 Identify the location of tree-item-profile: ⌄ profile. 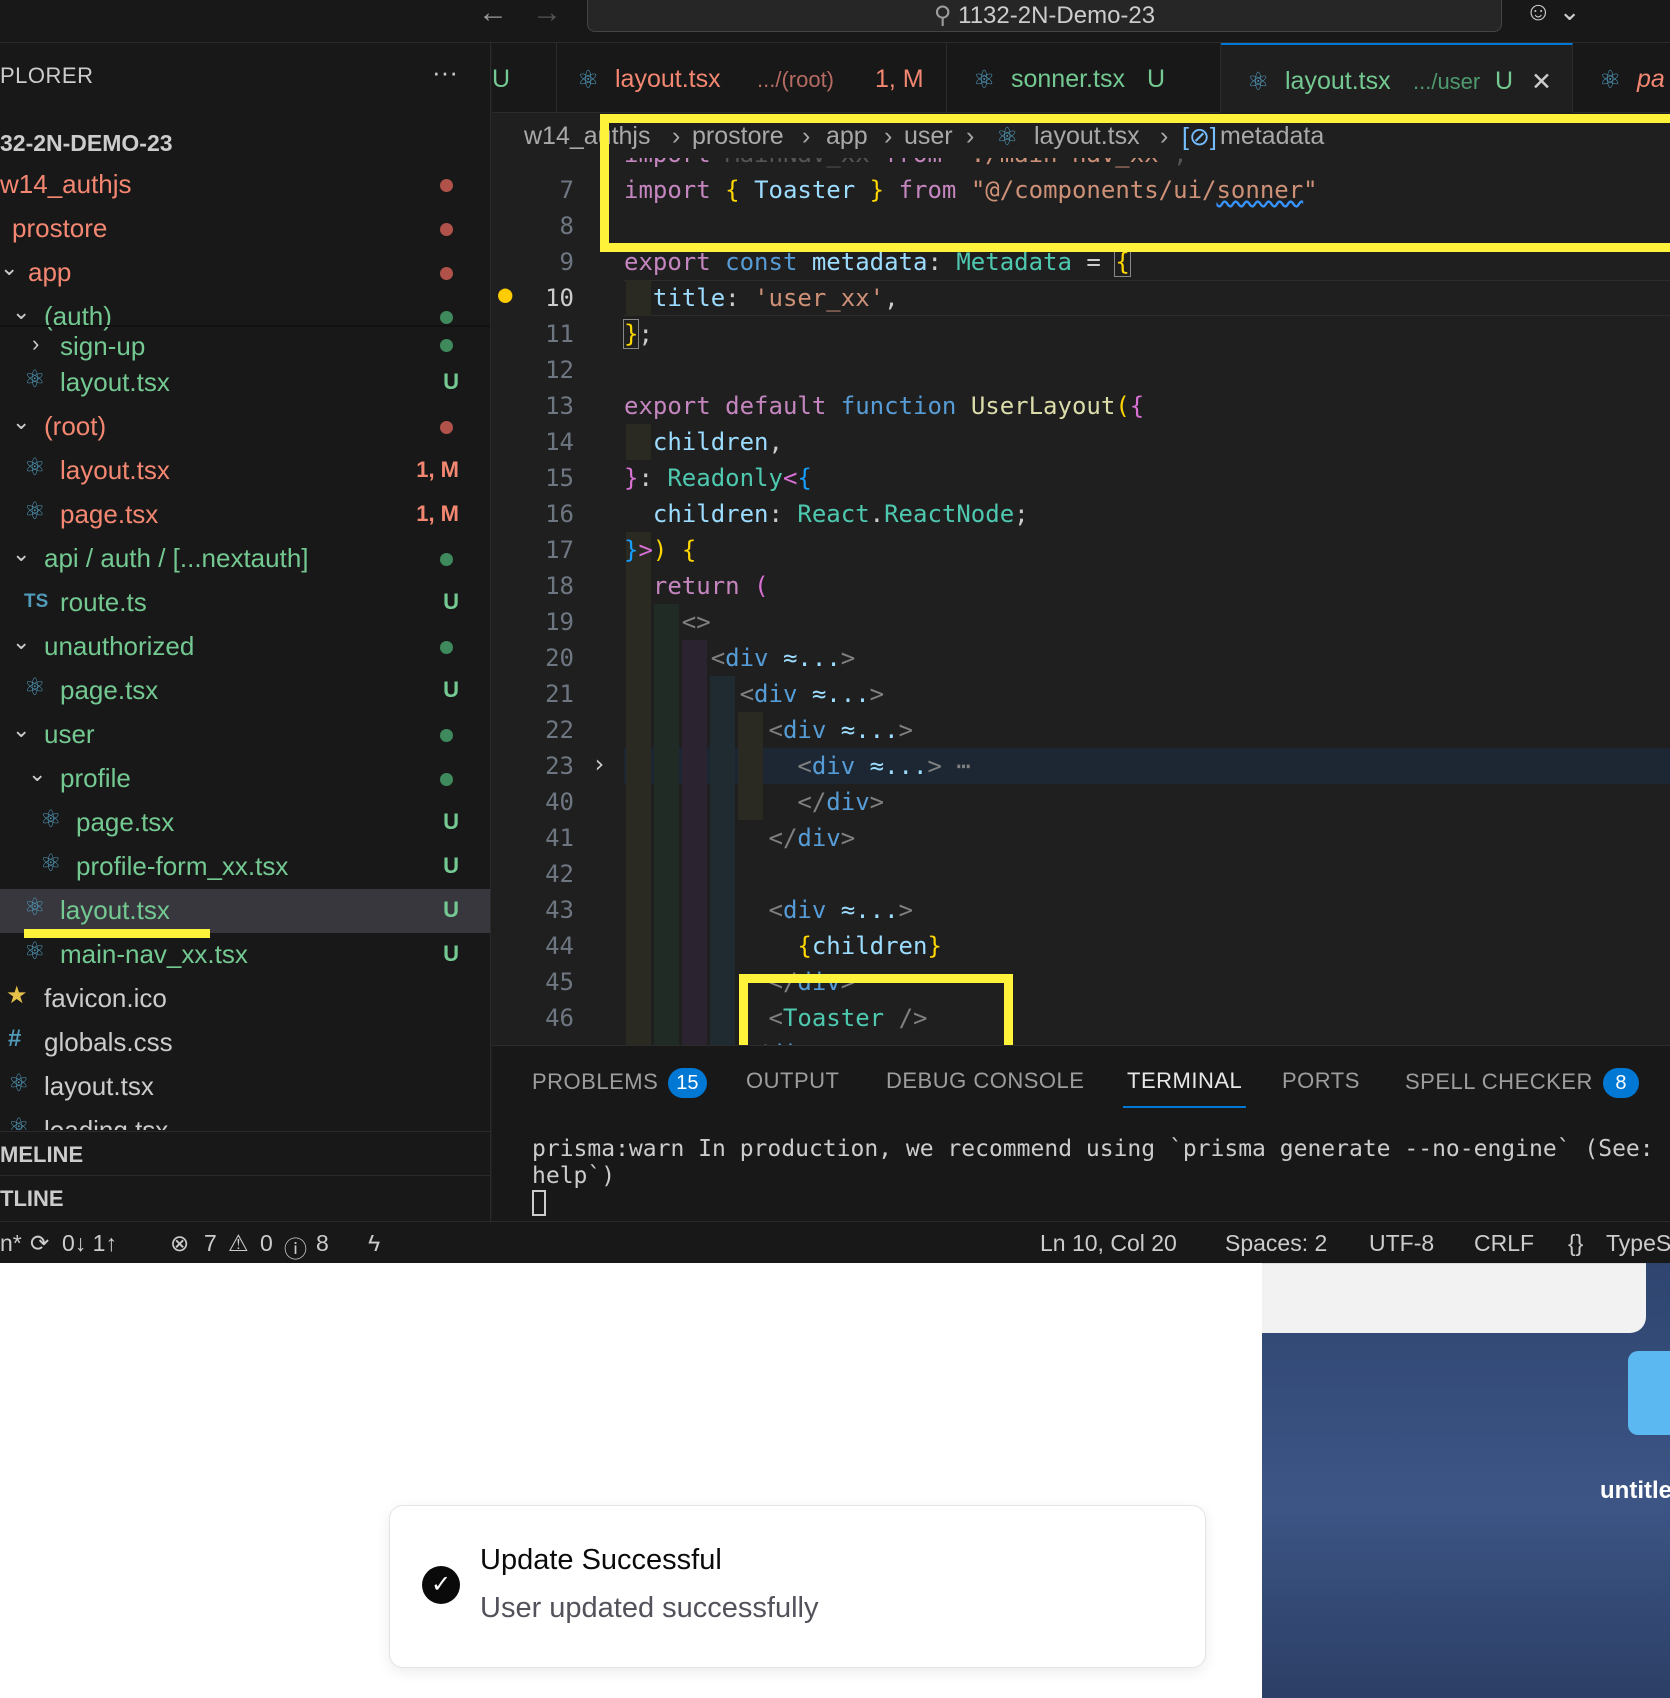
(245, 779).